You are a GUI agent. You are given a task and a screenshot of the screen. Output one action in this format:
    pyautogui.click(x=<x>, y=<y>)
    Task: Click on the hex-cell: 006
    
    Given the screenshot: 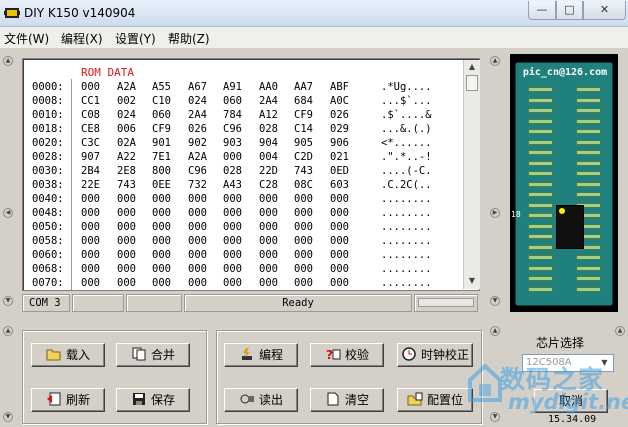 What is the action you would take?
    pyautogui.click(x=126, y=129)
    